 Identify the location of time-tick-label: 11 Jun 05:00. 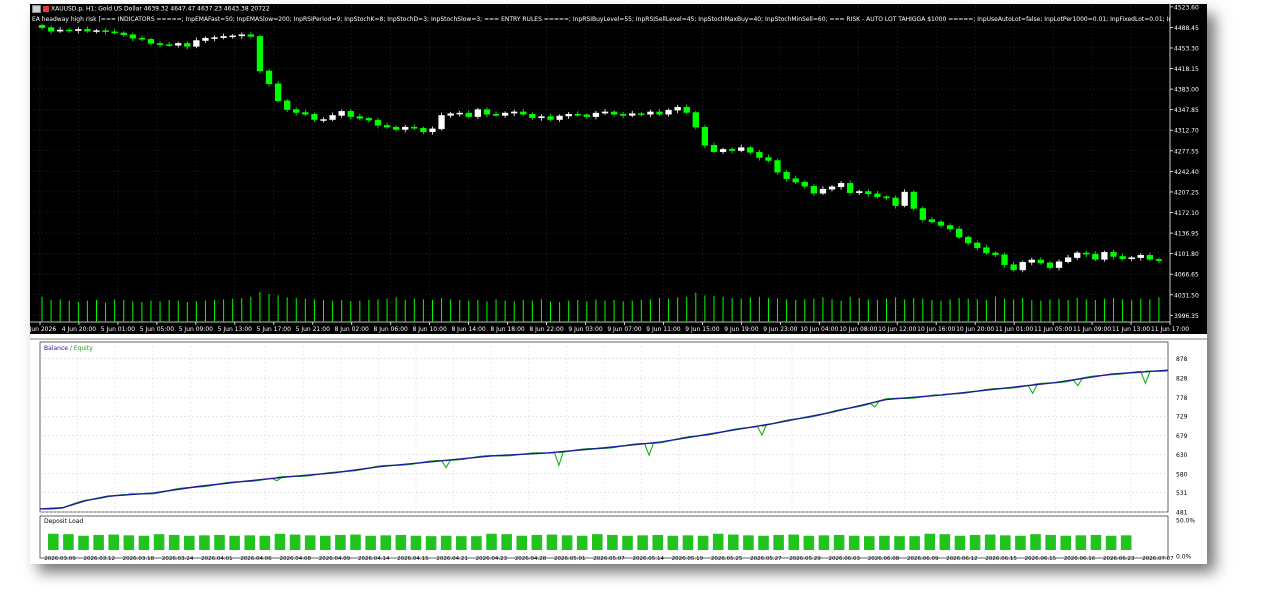
(1053, 329).